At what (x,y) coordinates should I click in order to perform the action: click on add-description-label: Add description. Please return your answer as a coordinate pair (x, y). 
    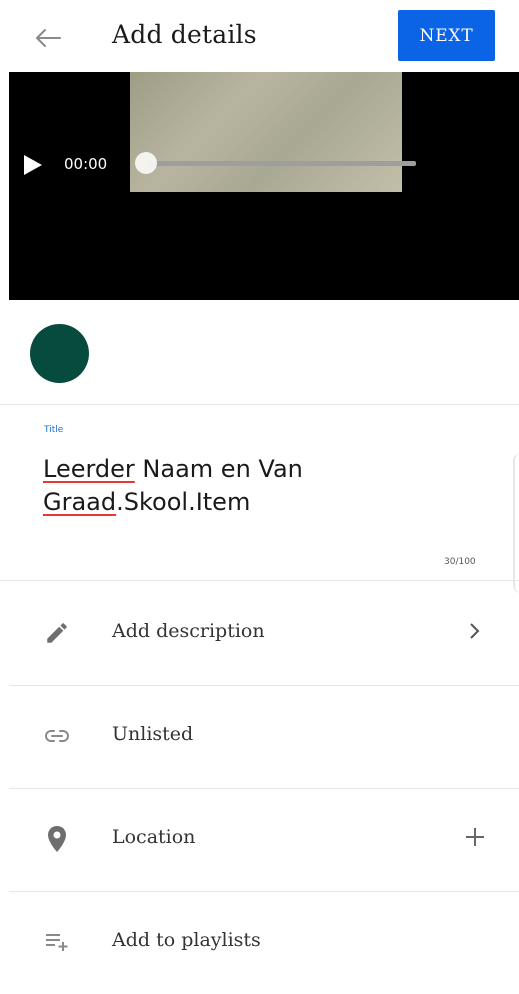
    Looking at the image, I should click on (188, 631).